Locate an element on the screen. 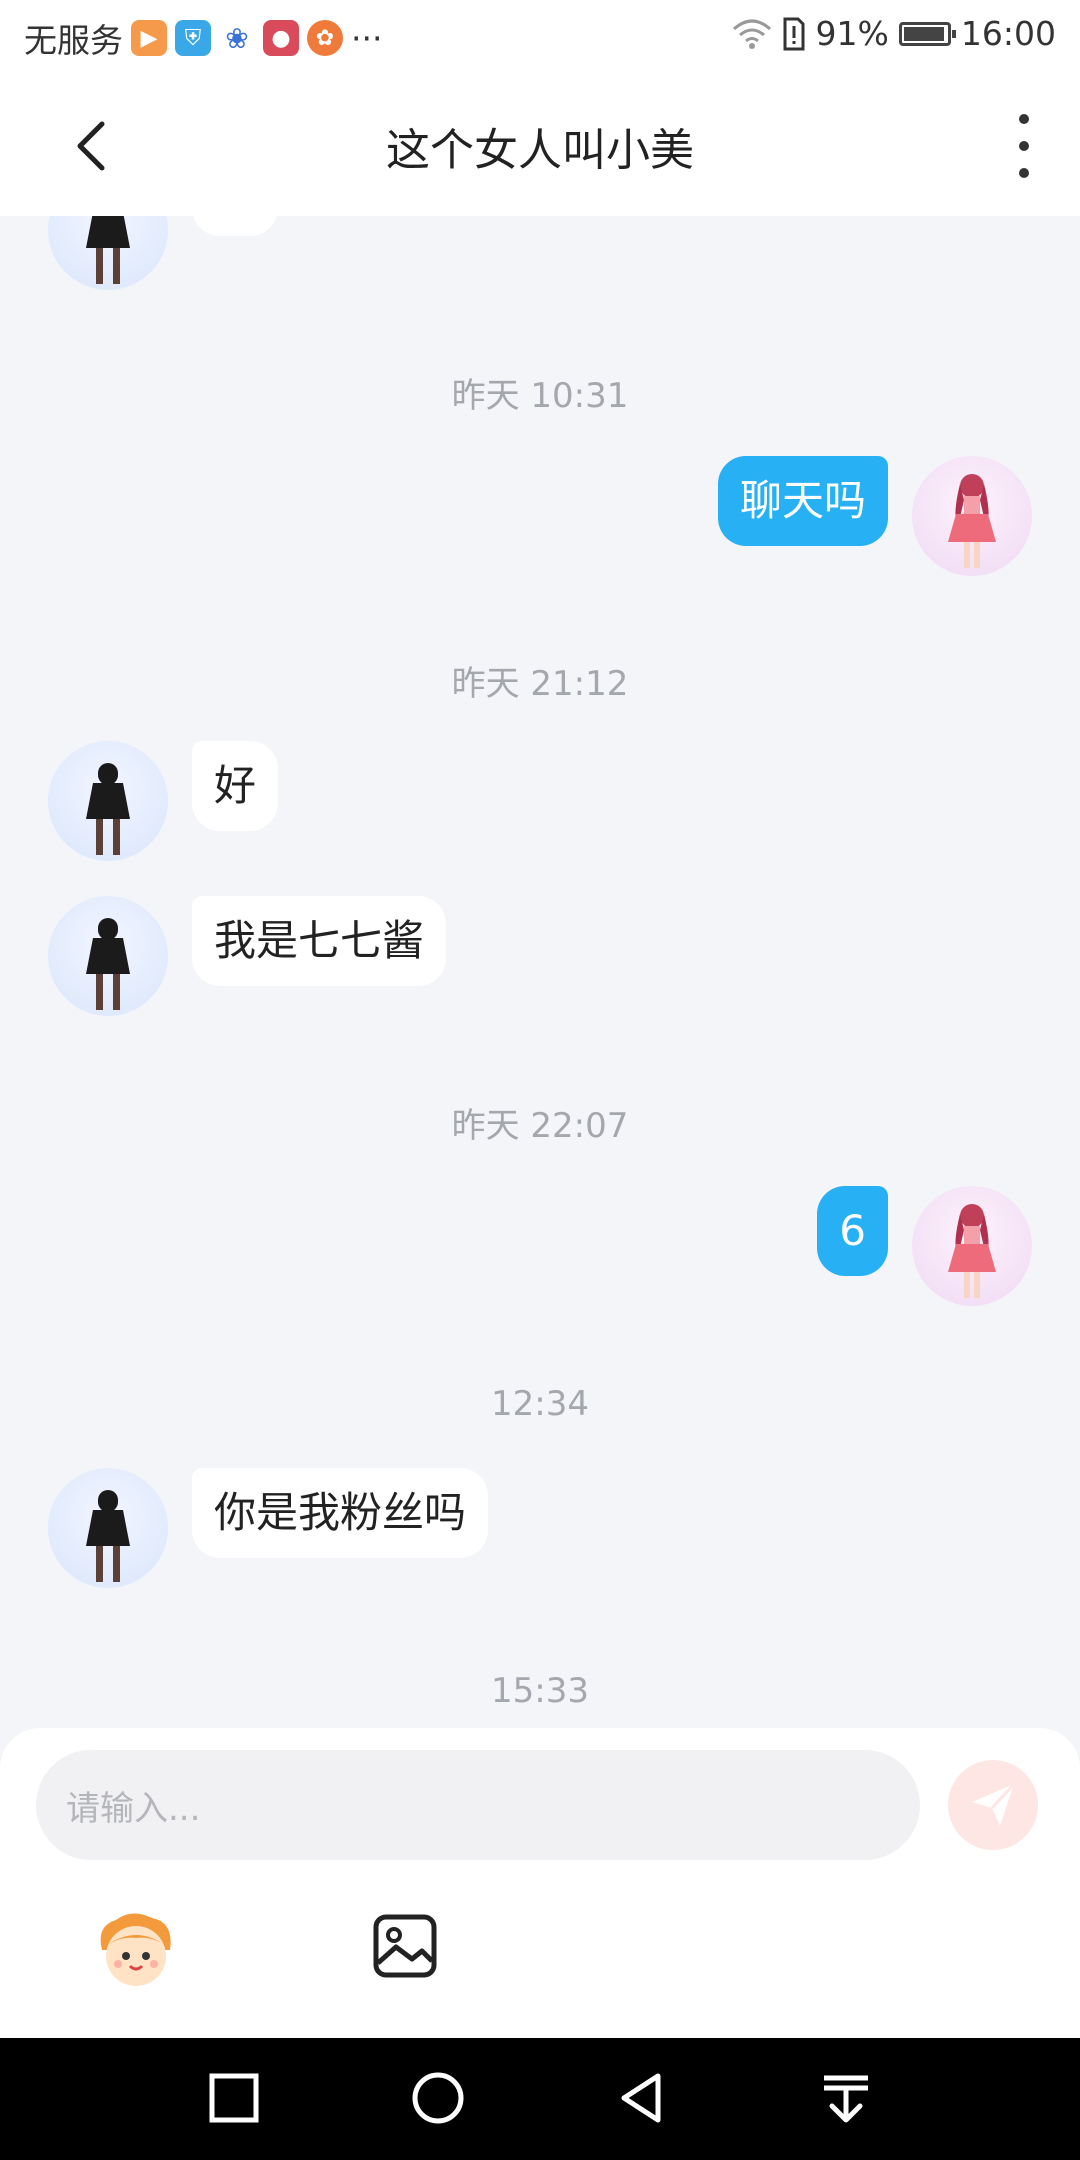 Image resolution: width=1080 pixels, height=2160 pixels. battery-percent: 91% is located at coordinates (852, 33).